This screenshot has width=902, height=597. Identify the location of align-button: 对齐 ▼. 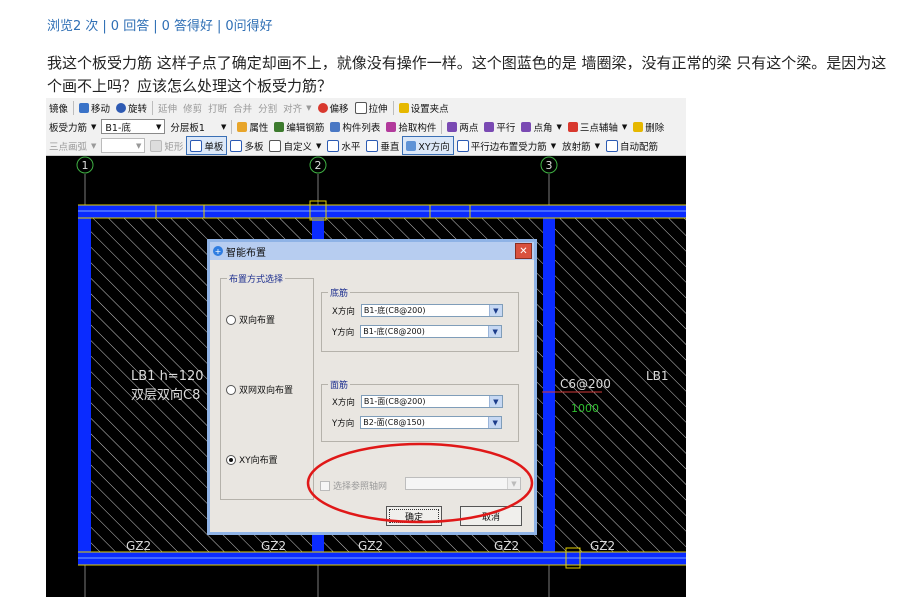
(297, 107).